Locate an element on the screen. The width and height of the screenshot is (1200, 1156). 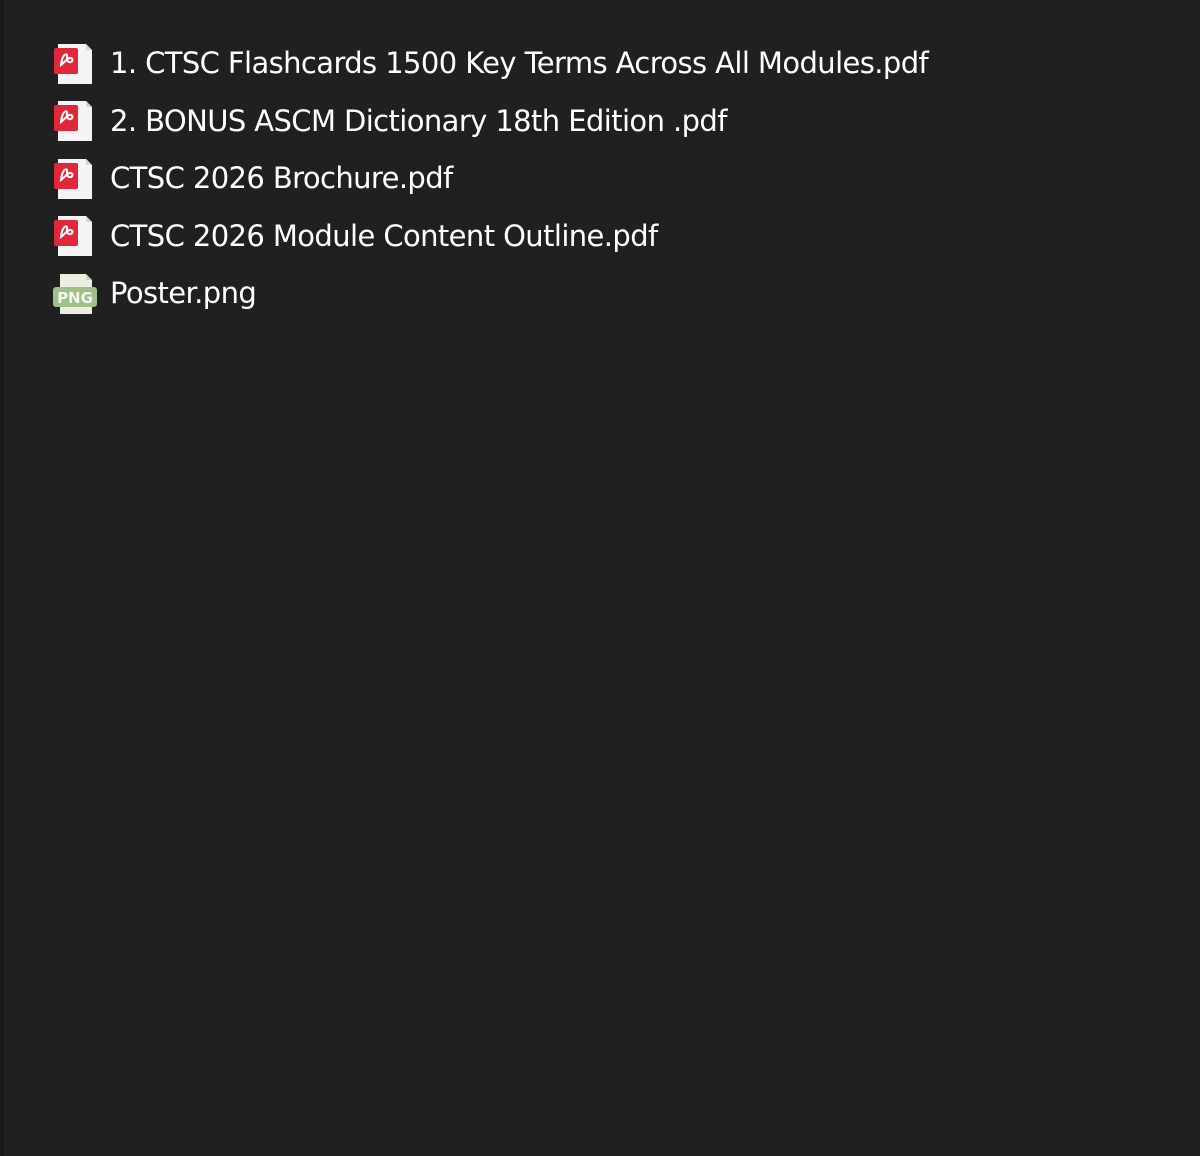
file-item-module-outline-pdf: CTSC 2026 Module Content Outline.pdf is located at coordinates (490, 237).